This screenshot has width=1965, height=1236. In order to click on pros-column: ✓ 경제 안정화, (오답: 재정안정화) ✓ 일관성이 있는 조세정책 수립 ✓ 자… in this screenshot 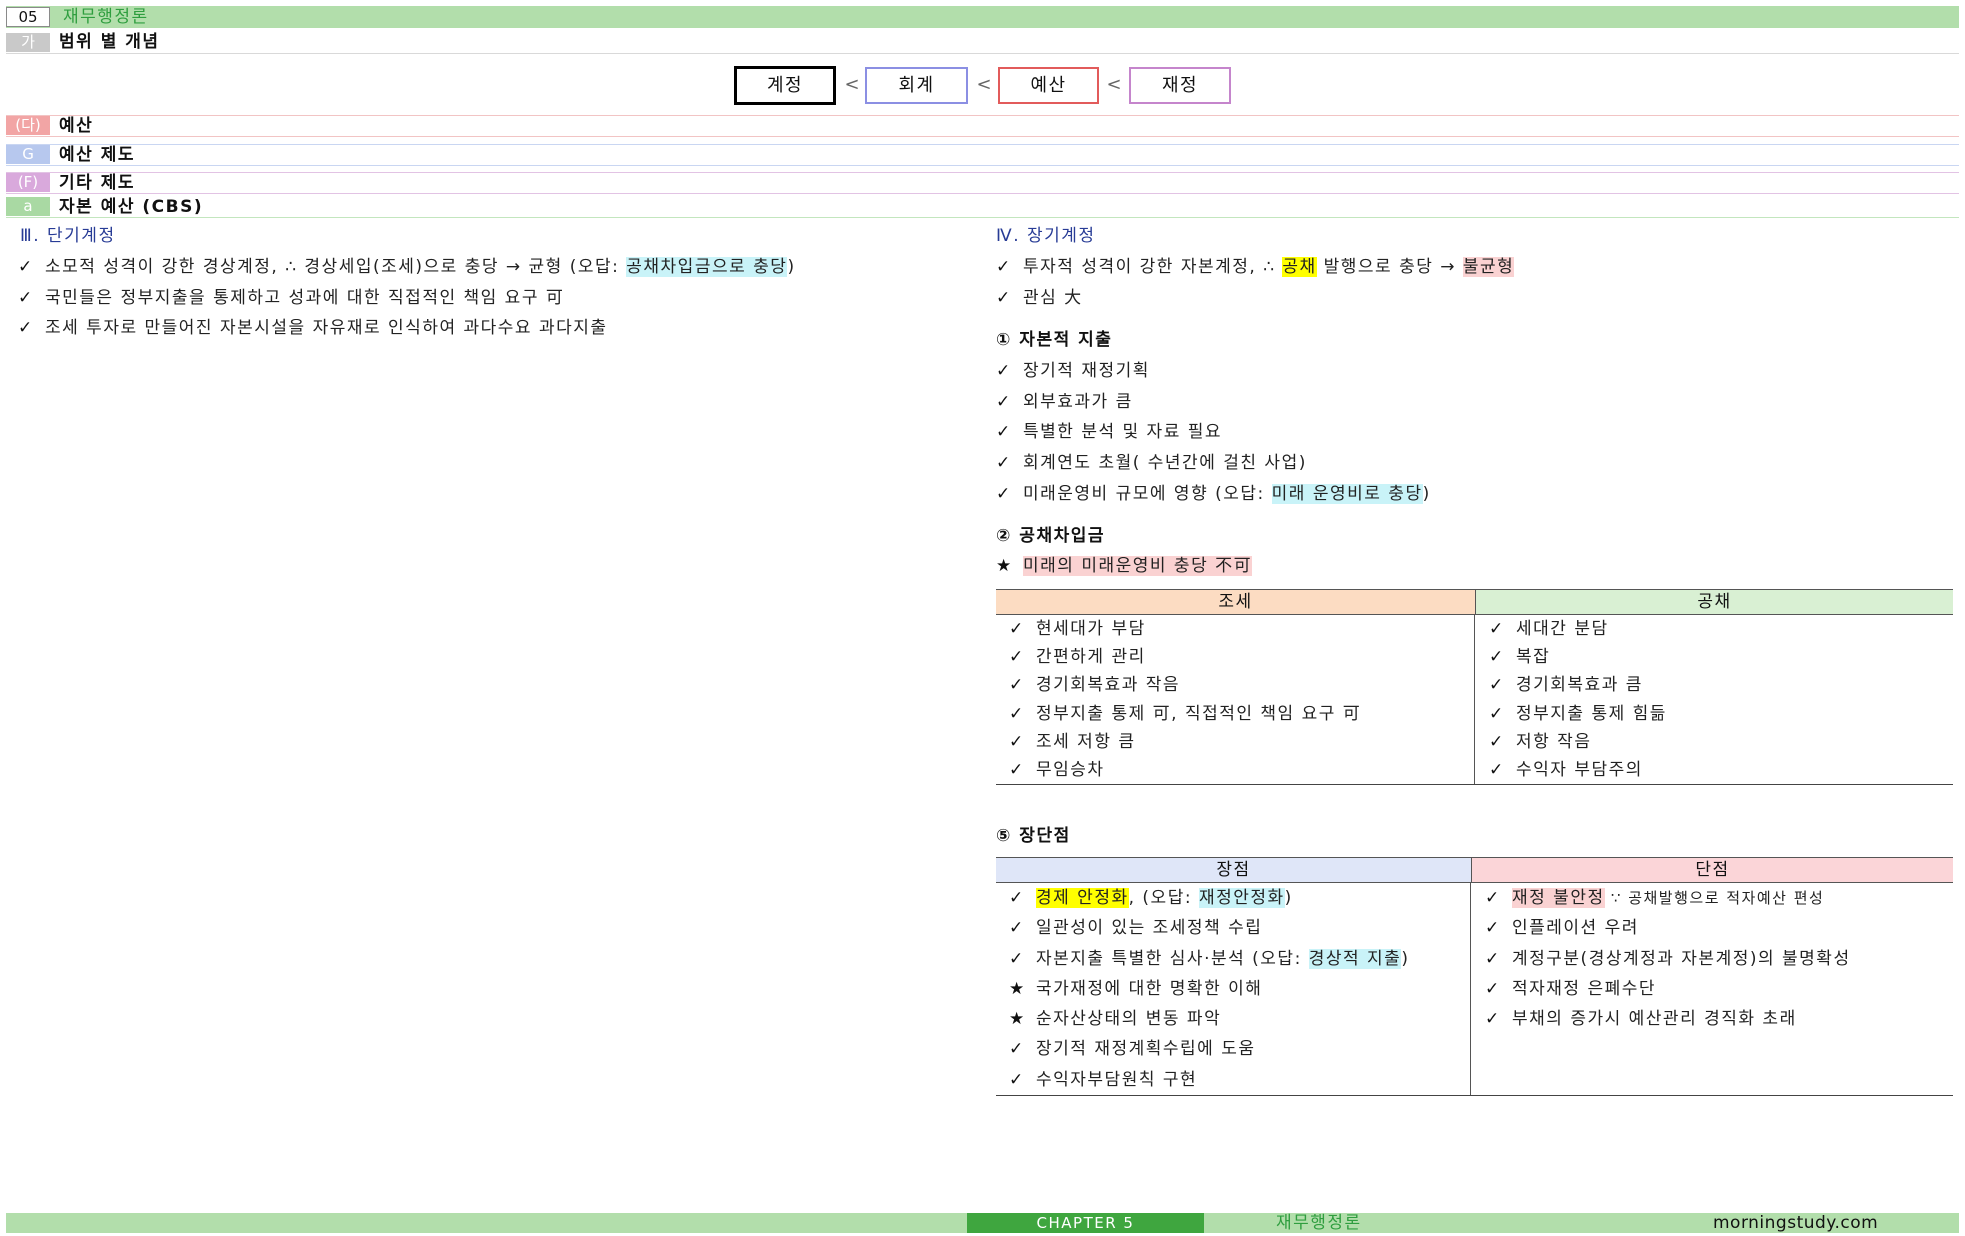, I will do `click(1233, 989)`.